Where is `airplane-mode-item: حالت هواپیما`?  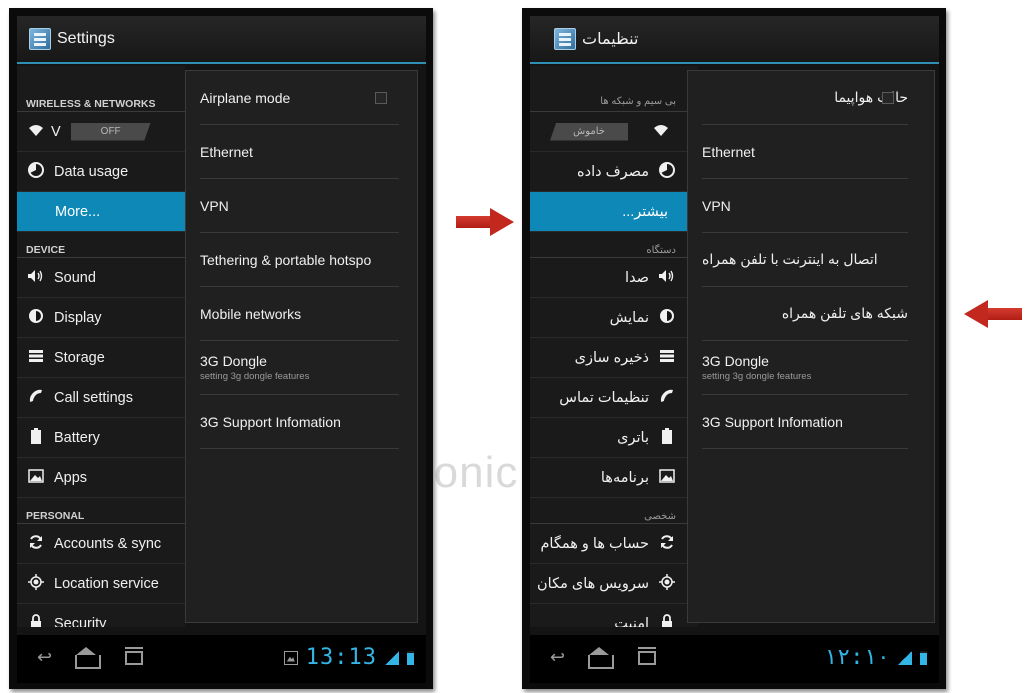 airplane-mode-item: حالت هواپیما is located at coordinates (805, 98).